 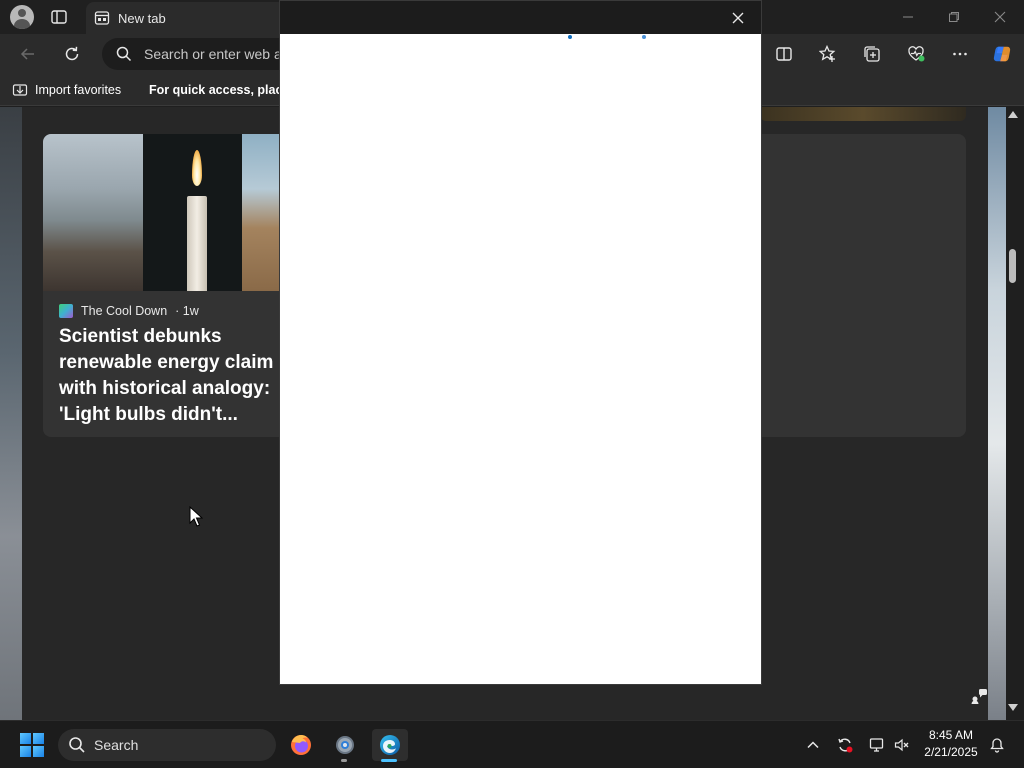 I want to click on star-icon, so click(x=827, y=53).